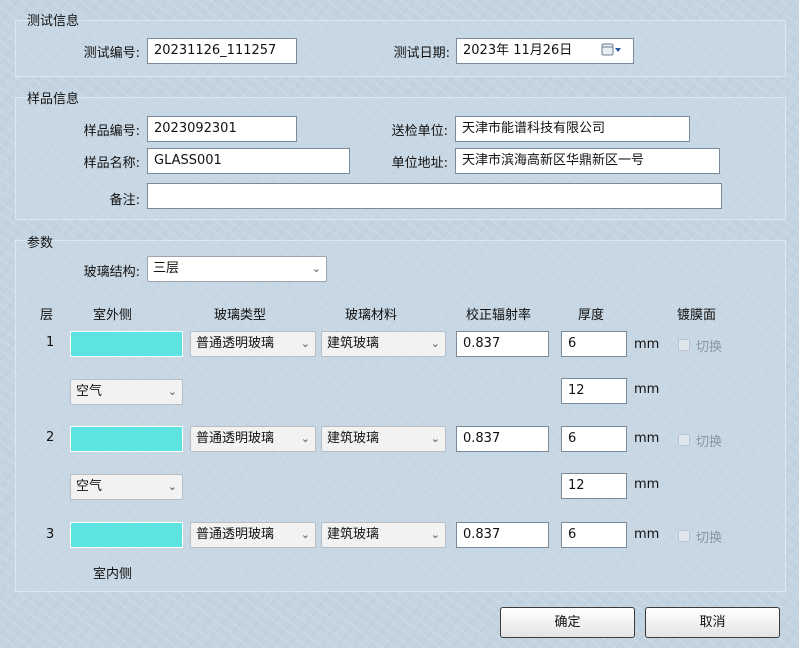 The image size is (799, 648). What do you see at coordinates (419, 163) in the screenshot?
I see `address-label: 单位地址:` at bounding box center [419, 163].